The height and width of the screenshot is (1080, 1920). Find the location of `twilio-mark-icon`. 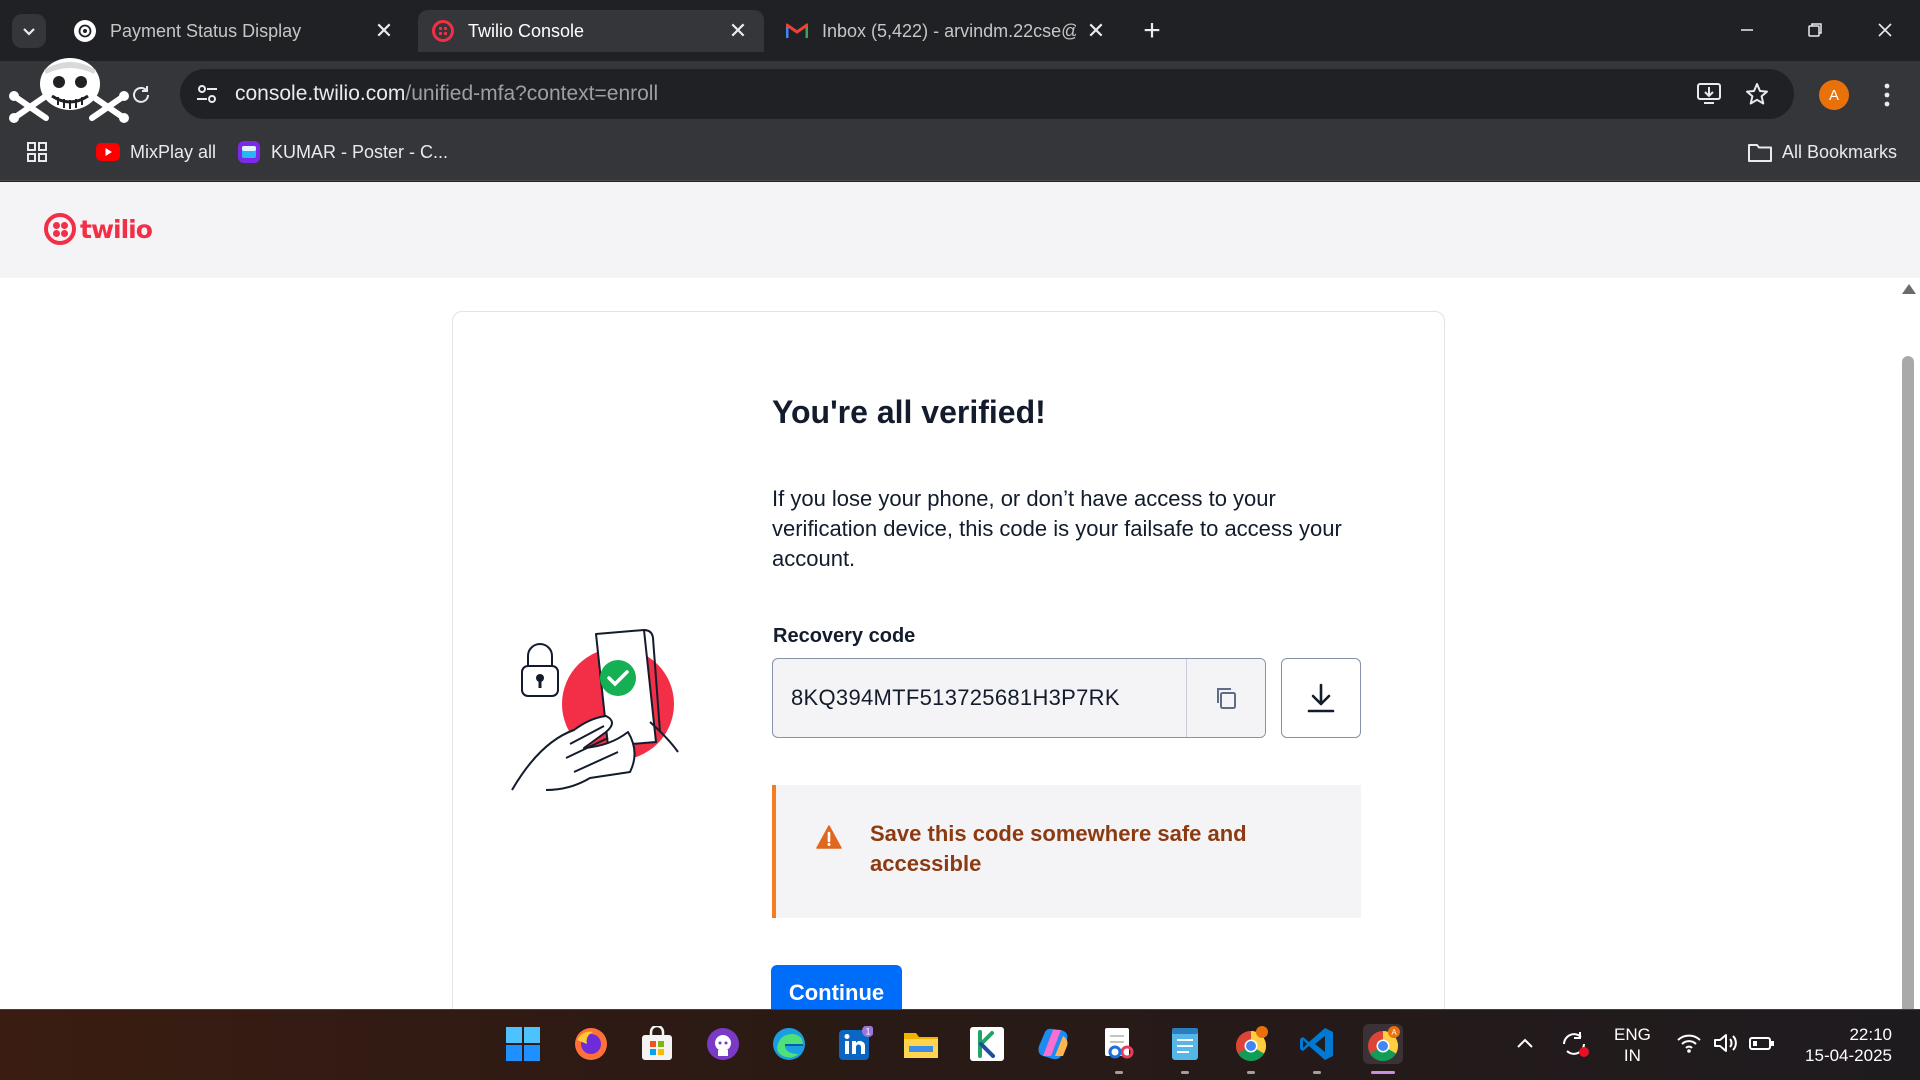

twilio-mark-icon is located at coordinates (60, 229).